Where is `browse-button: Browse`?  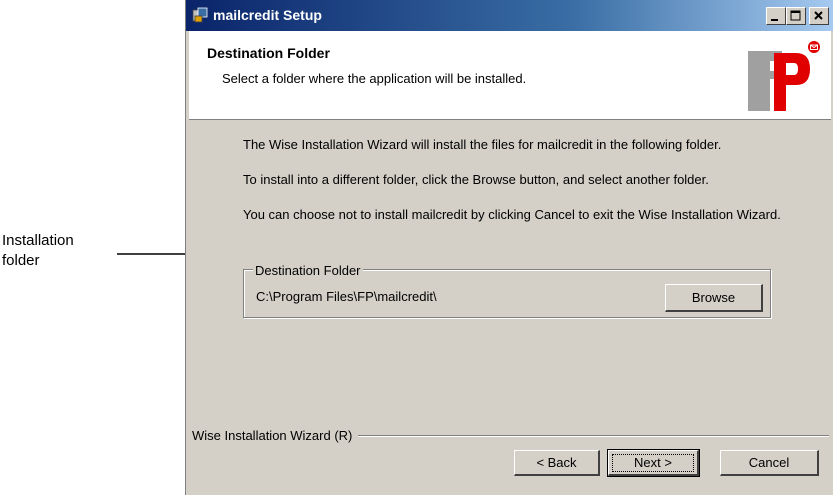 browse-button: Browse is located at coordinates (714, 298).